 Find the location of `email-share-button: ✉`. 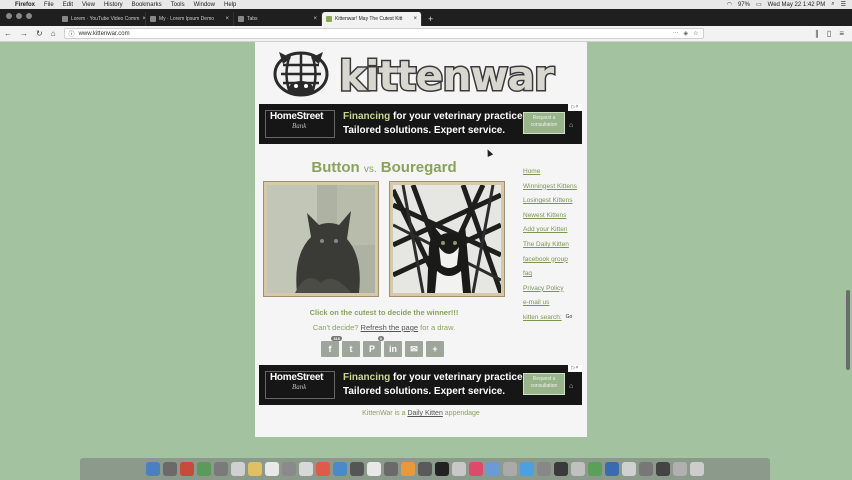

email-share-button: ✉ is located at coordinates (414, 349).